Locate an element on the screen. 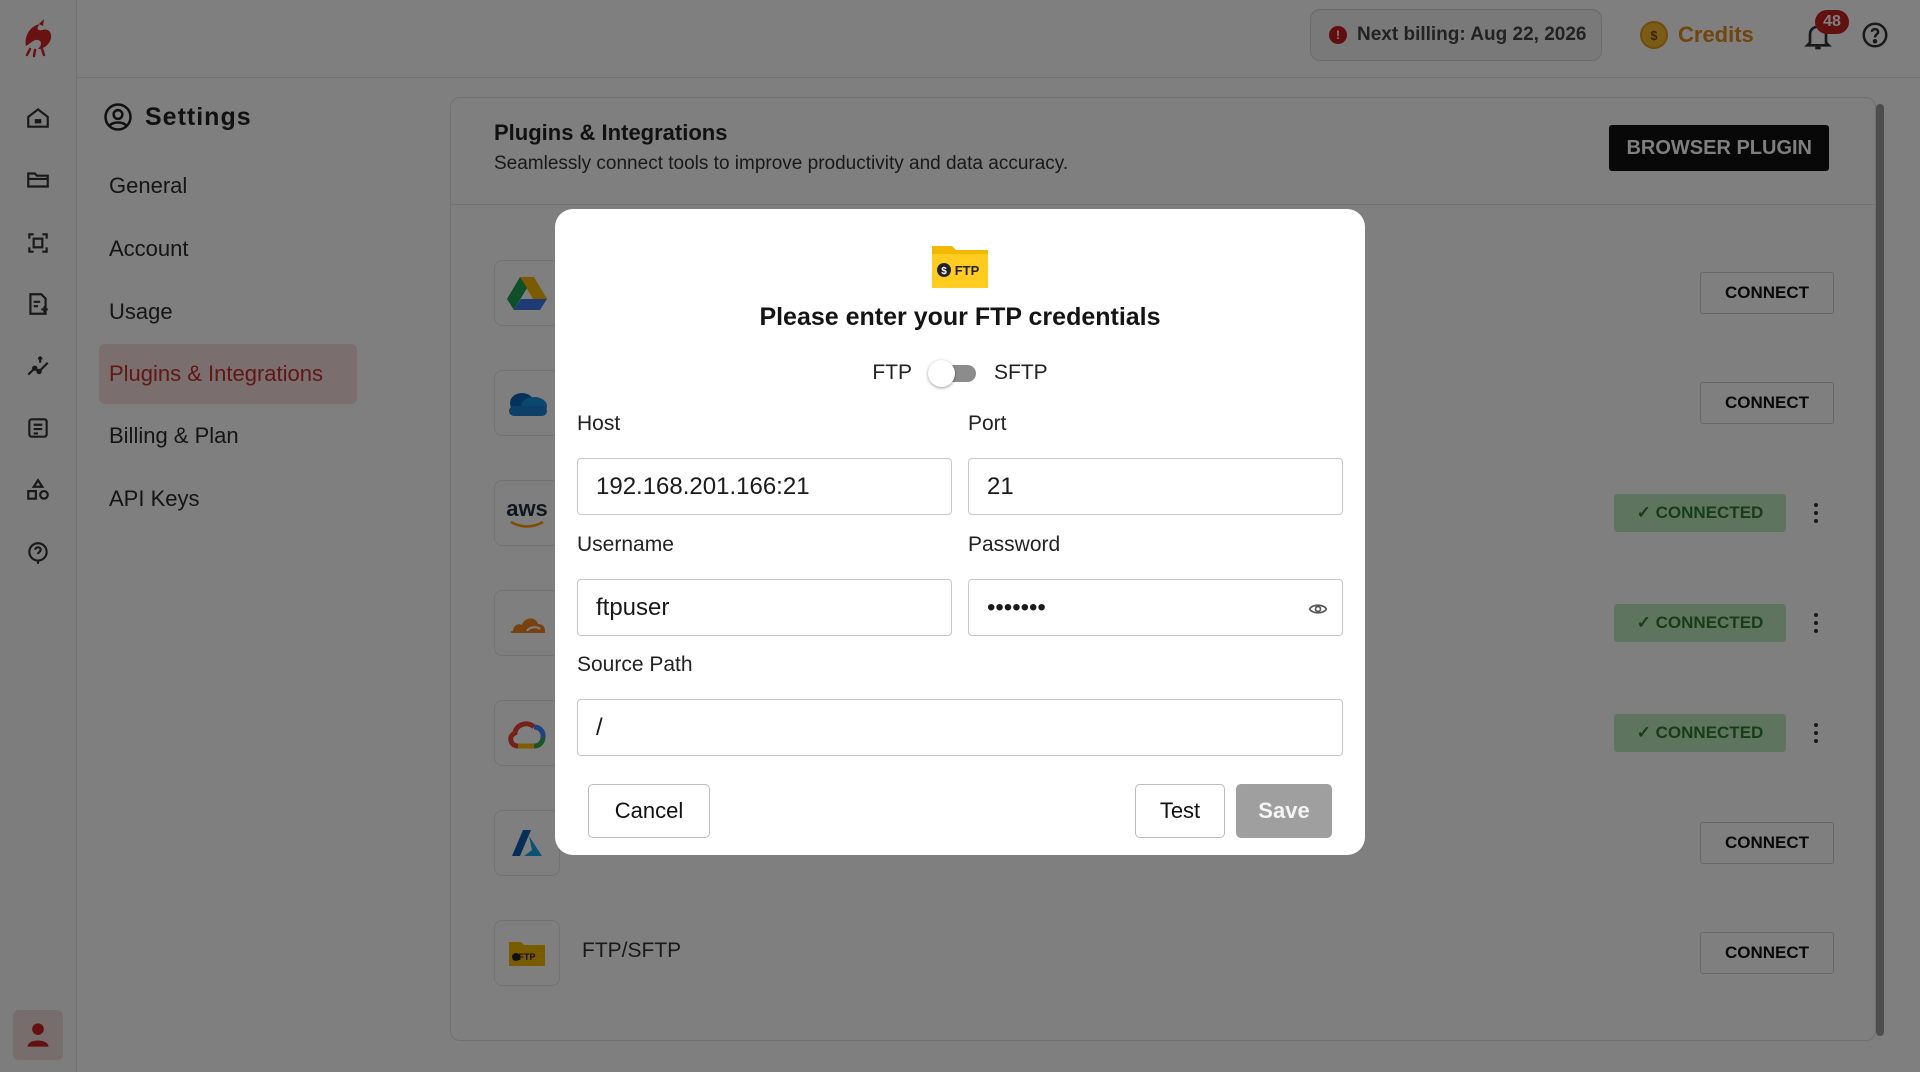 The image size is (1920, 1072). password-input: ••••••• is located at coordinates (1155, 607).